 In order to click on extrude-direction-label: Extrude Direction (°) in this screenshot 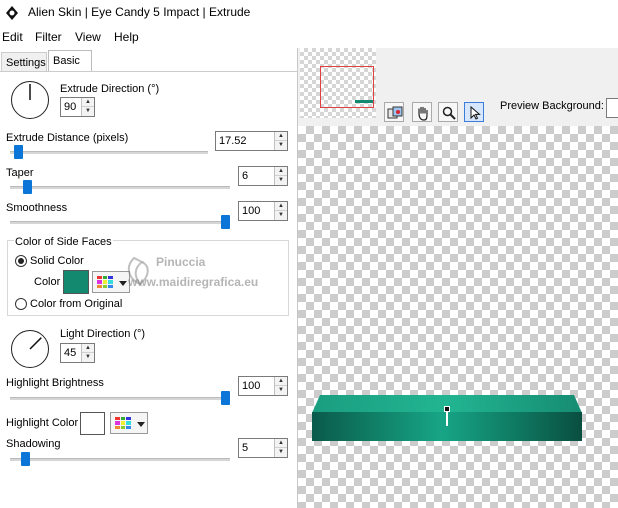, I will do `click(110, 89)`.